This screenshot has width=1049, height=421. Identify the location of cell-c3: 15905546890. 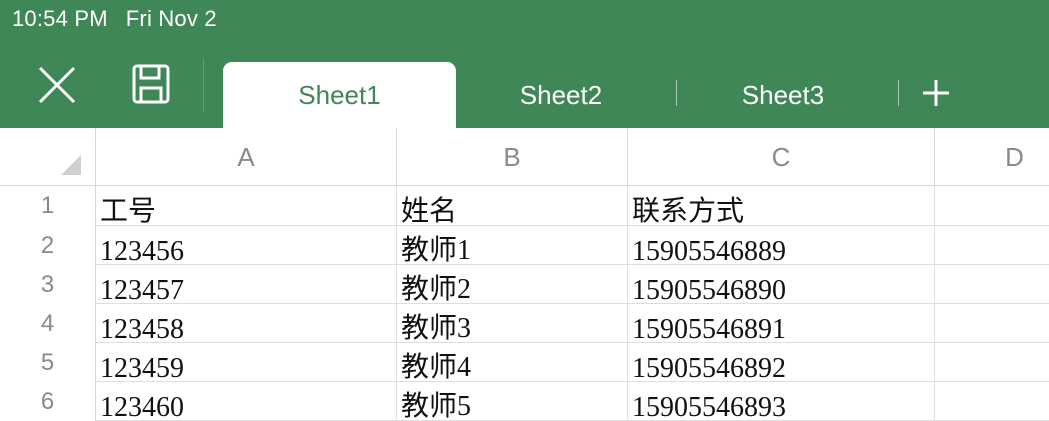
(781, 284).